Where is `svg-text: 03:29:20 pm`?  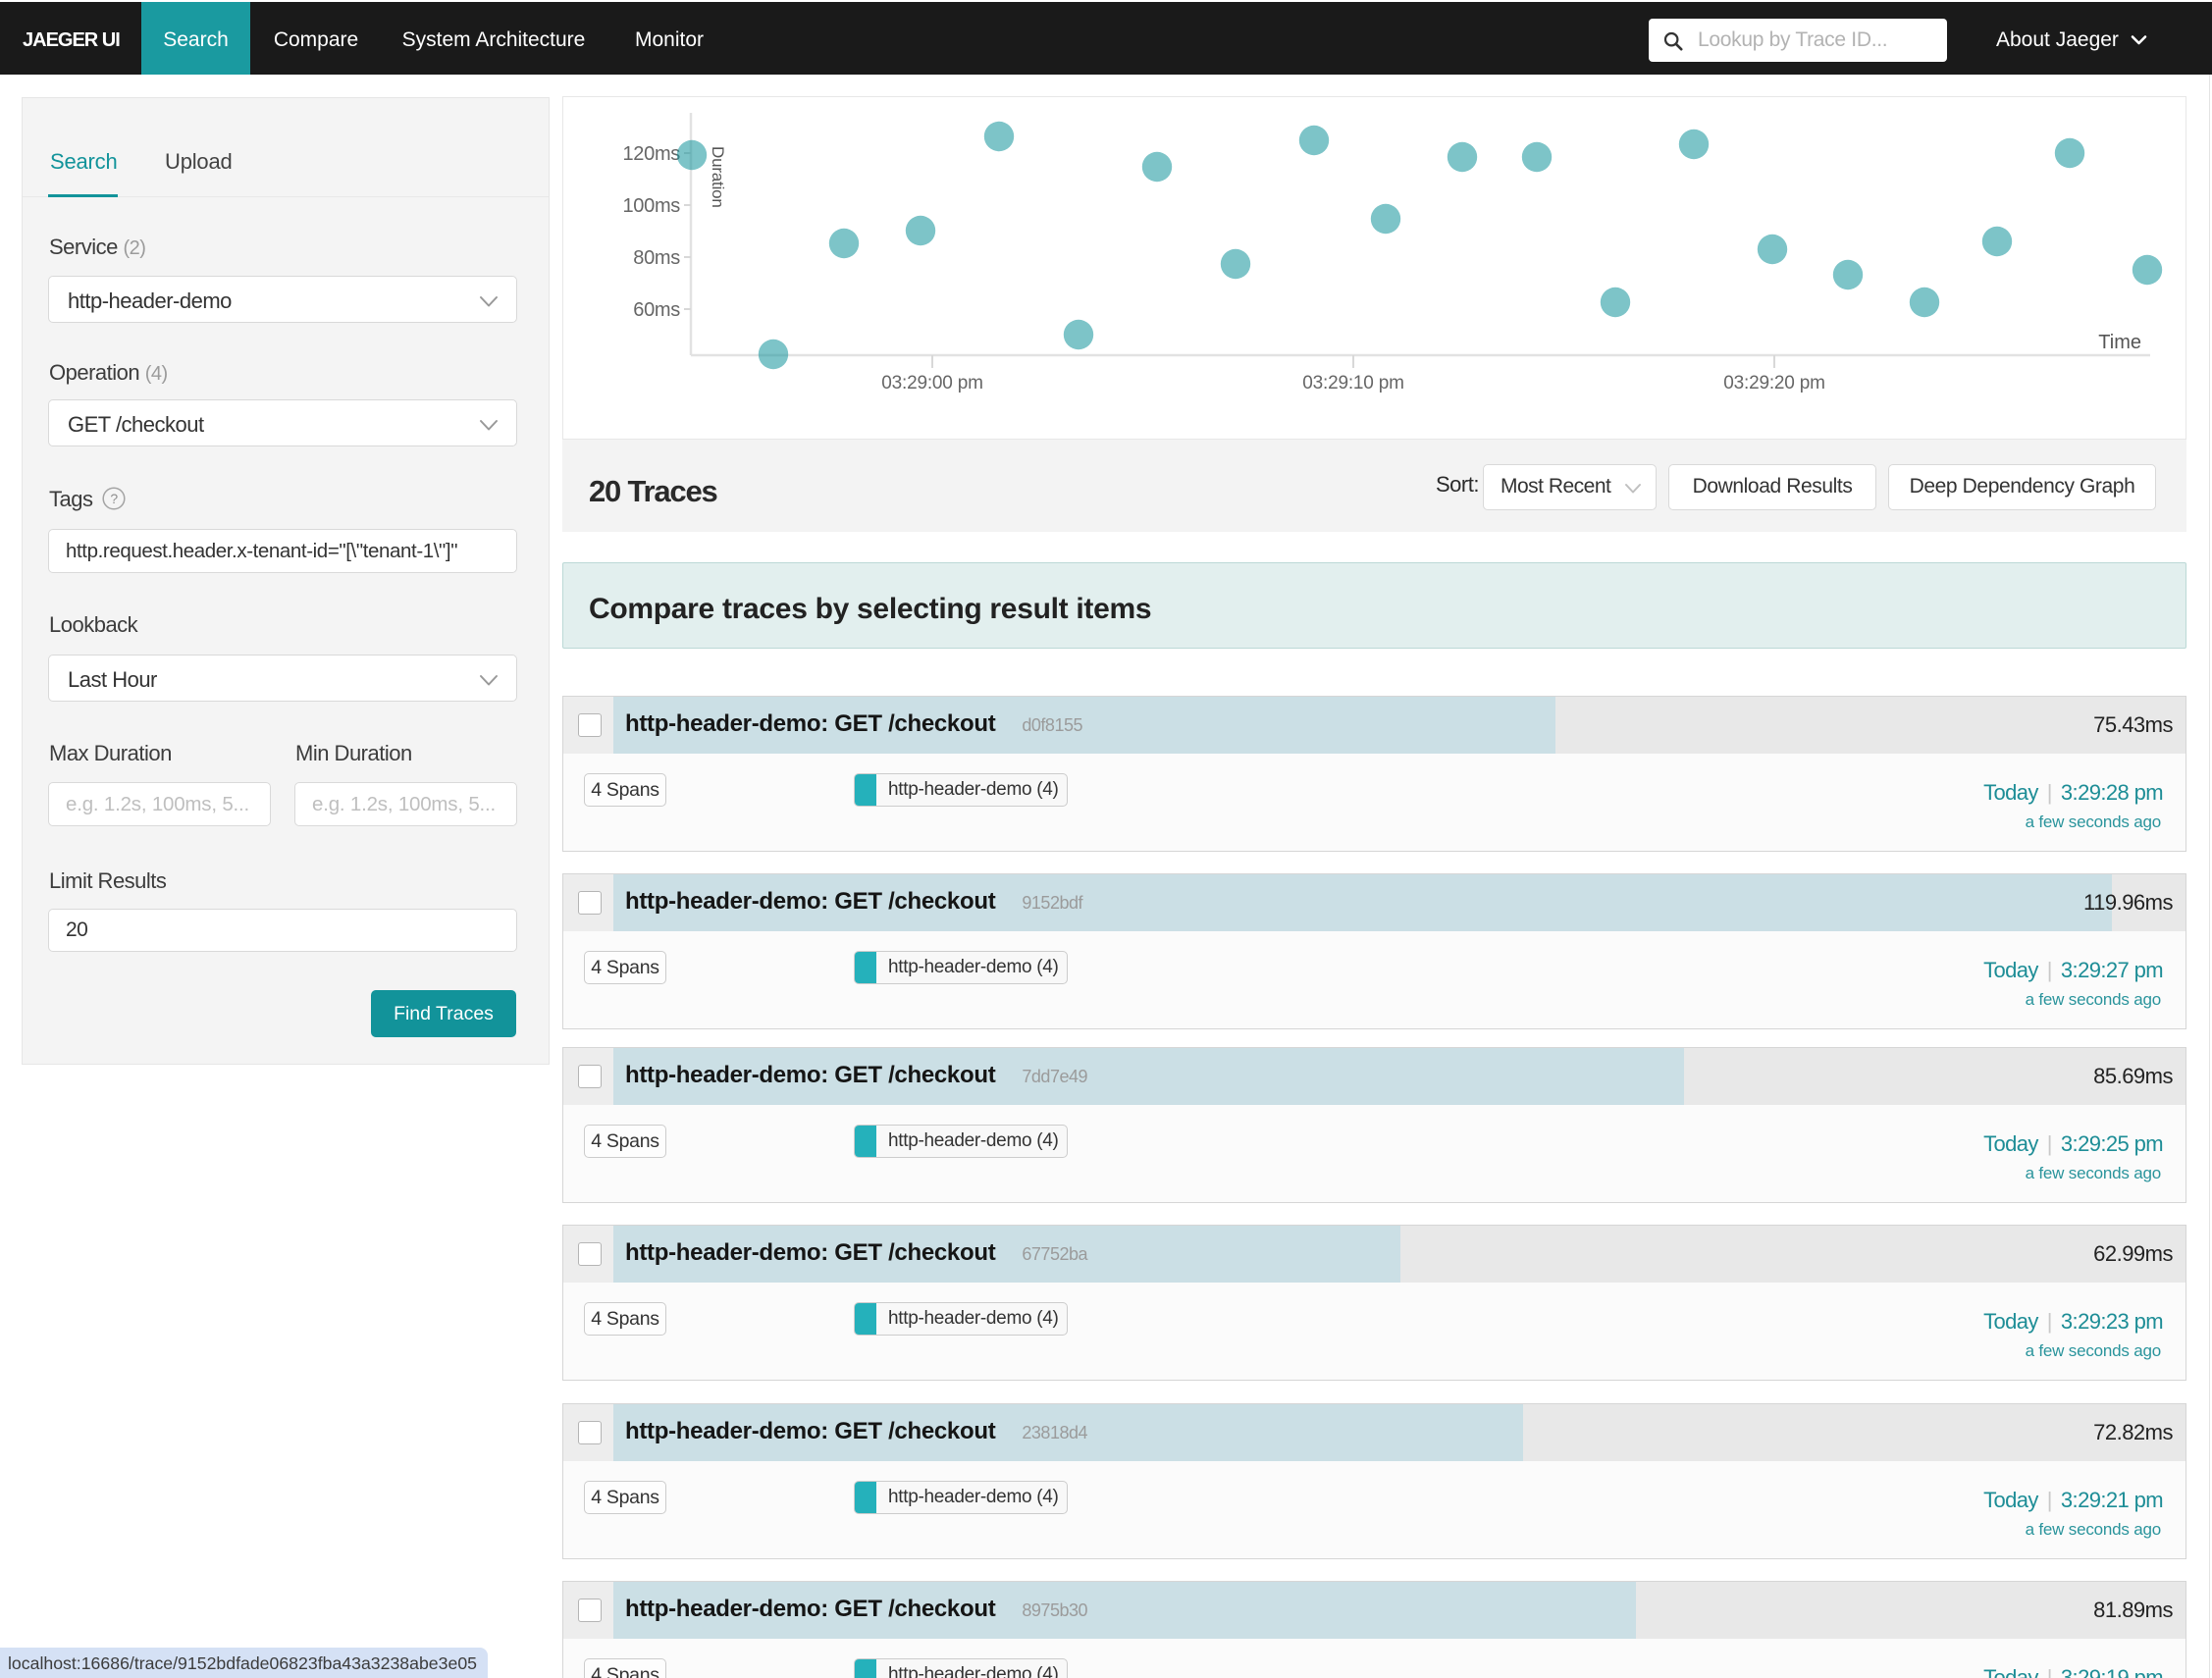
svg-text: 03:29:20 pm is located at coordinates (1773, 383).